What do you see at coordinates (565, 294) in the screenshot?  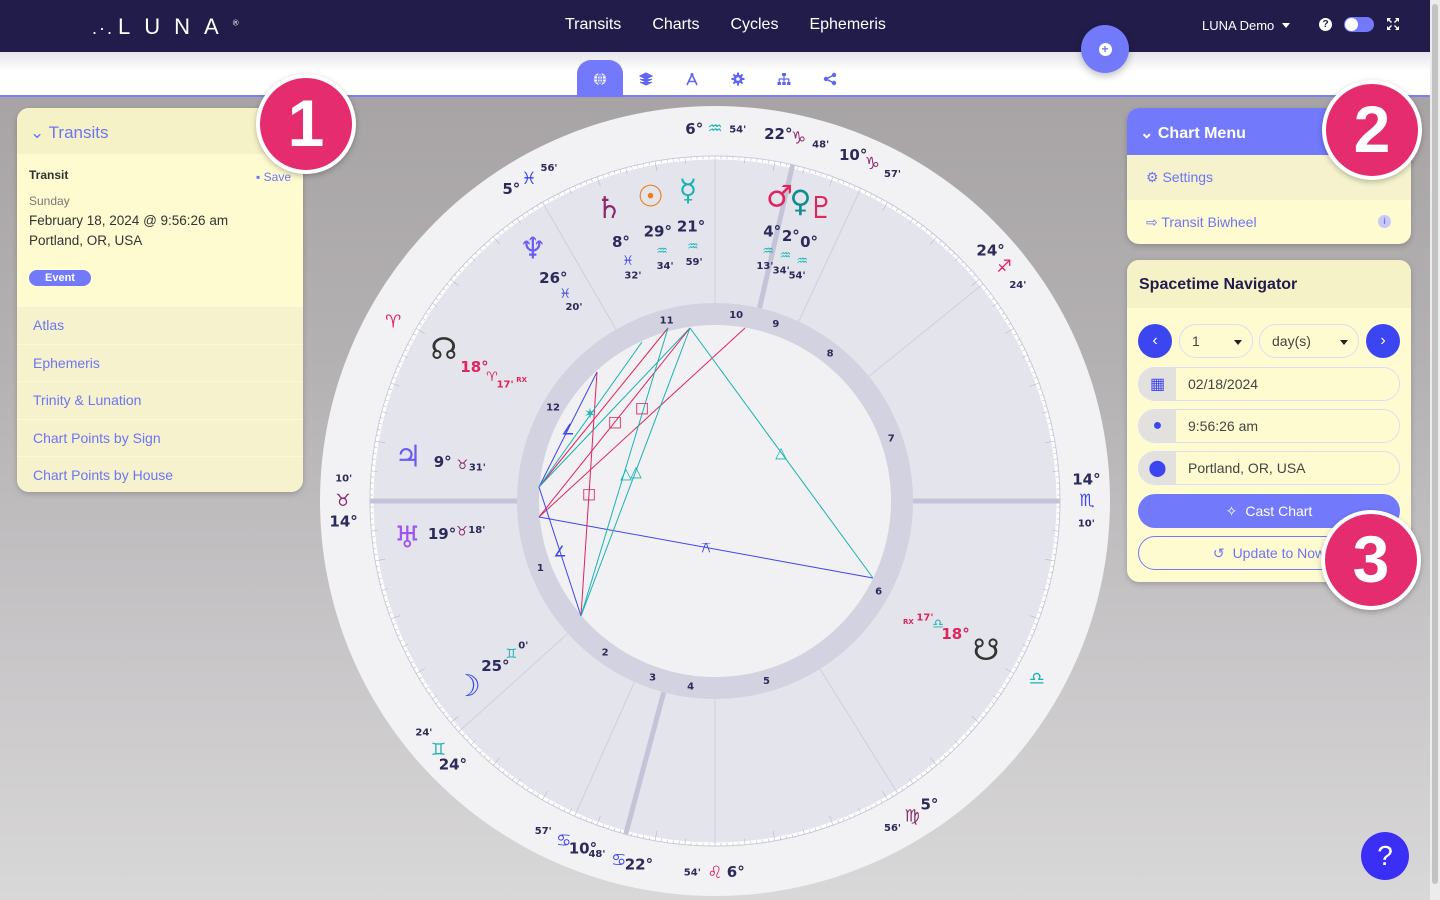 I see `planet-sign-icon: ♓` at bounding box center [565, 294].